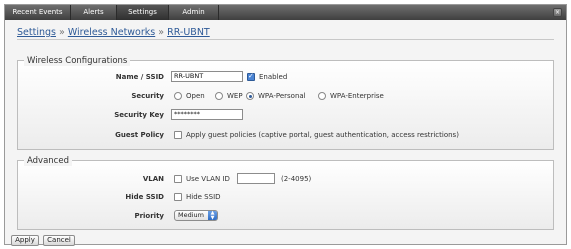 The width and height of the screenshot is (571, 249). Describe the element at coordinates (25, 240) in the screenshot. I see `apply-button: Apply` at that location.